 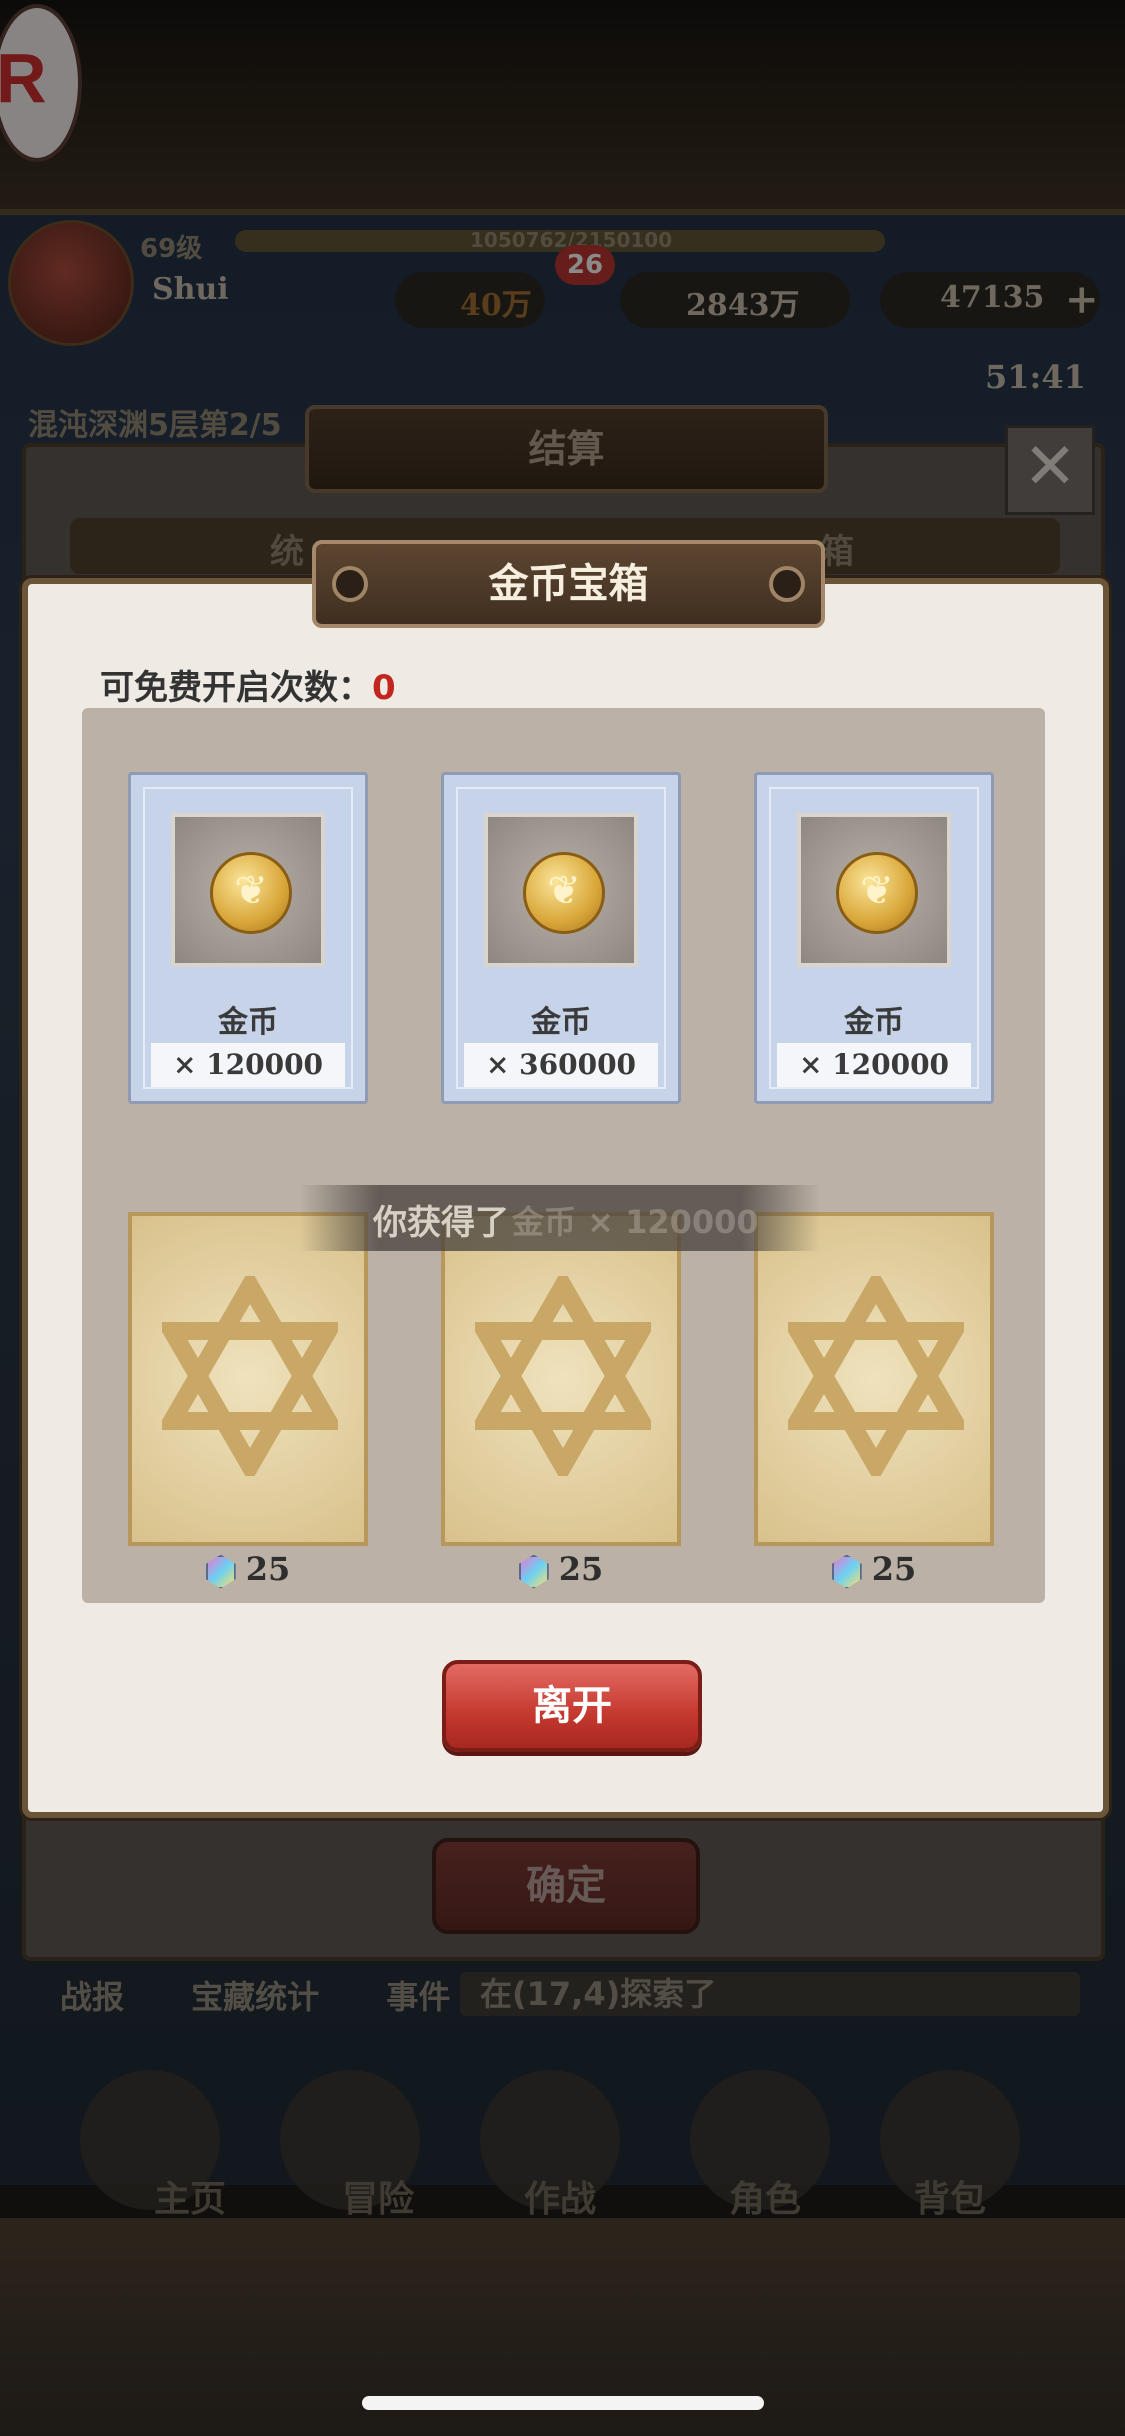 What do you see at coordinates (236, 688) in the screenshot?
I see `free-open-label: 可免费开启次数：` at bounding box center [236, 688].